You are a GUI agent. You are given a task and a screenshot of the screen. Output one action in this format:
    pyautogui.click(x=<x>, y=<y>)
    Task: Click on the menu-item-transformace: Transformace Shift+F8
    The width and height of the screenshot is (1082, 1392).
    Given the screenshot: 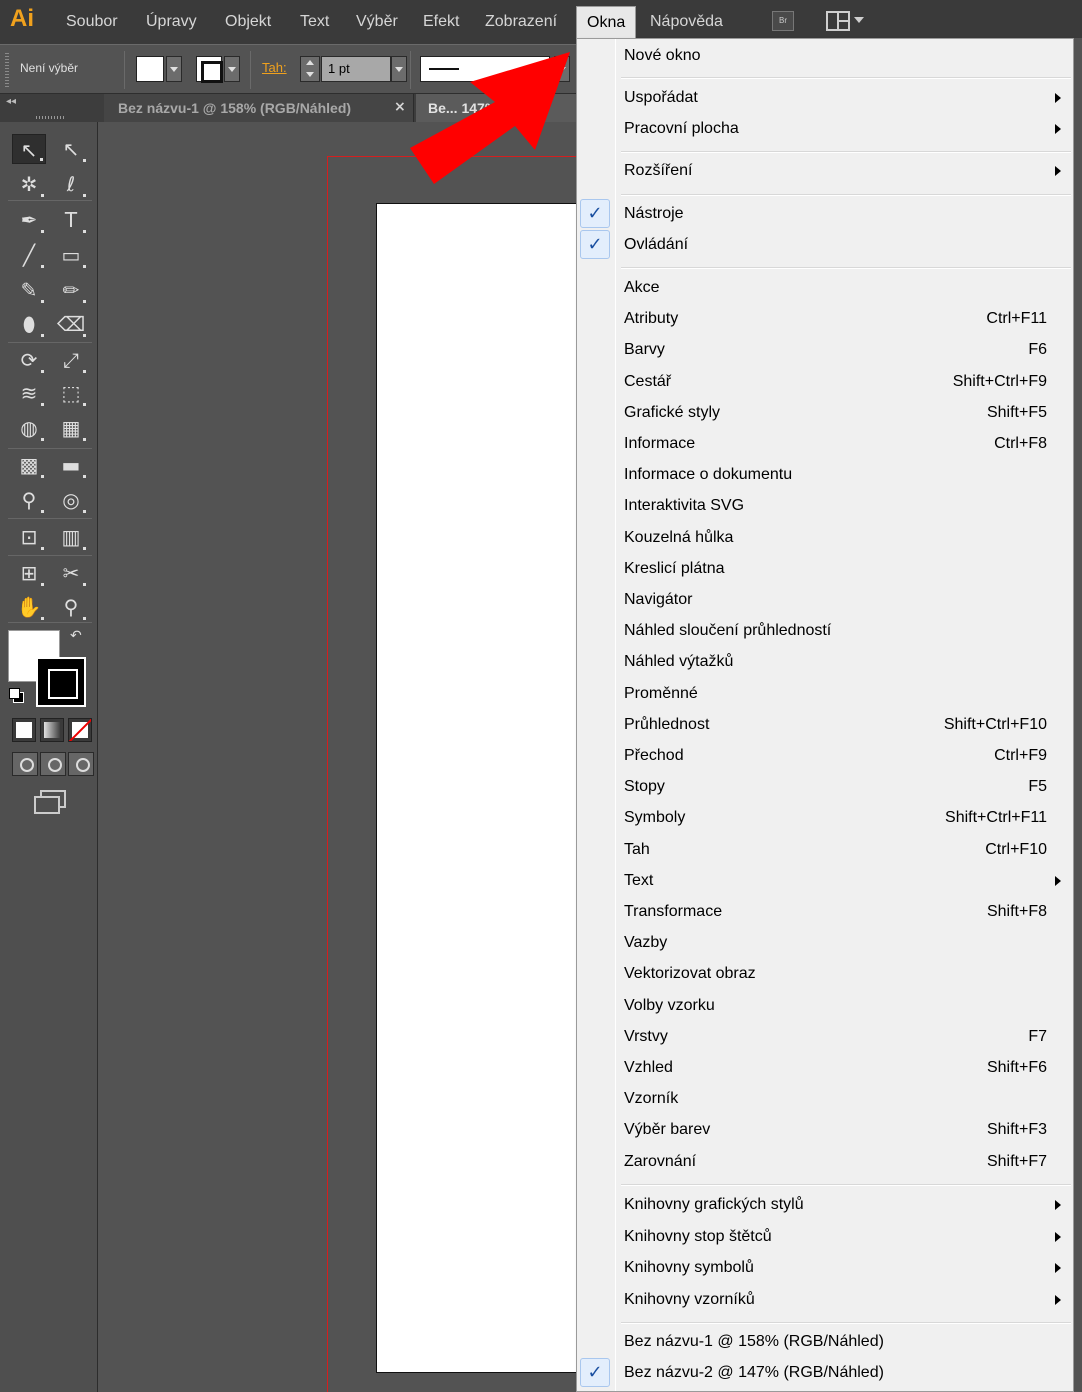 What is the action you would take?
    pyautogui.click(x=825, y=911)
    